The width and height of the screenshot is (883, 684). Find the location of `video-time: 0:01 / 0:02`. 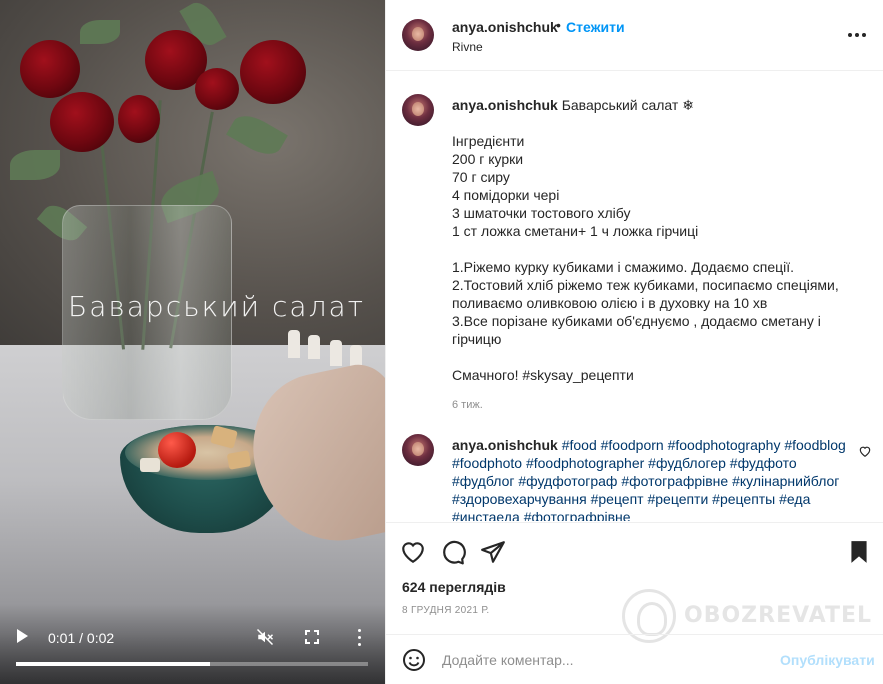

video-time: 0:01 / 0:02 is located at coordinates (81, 638).